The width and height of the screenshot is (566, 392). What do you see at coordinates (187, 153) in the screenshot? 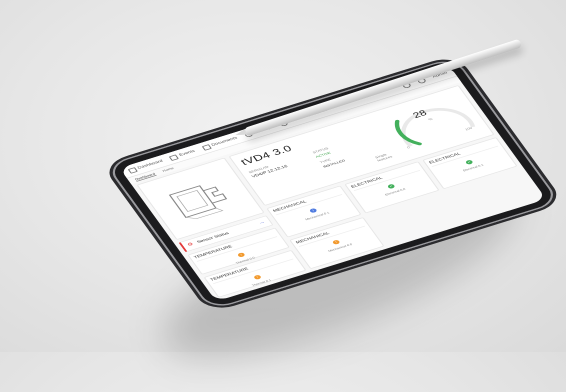
I see `nav-events-label: Events` at bounding box center [187, 153].